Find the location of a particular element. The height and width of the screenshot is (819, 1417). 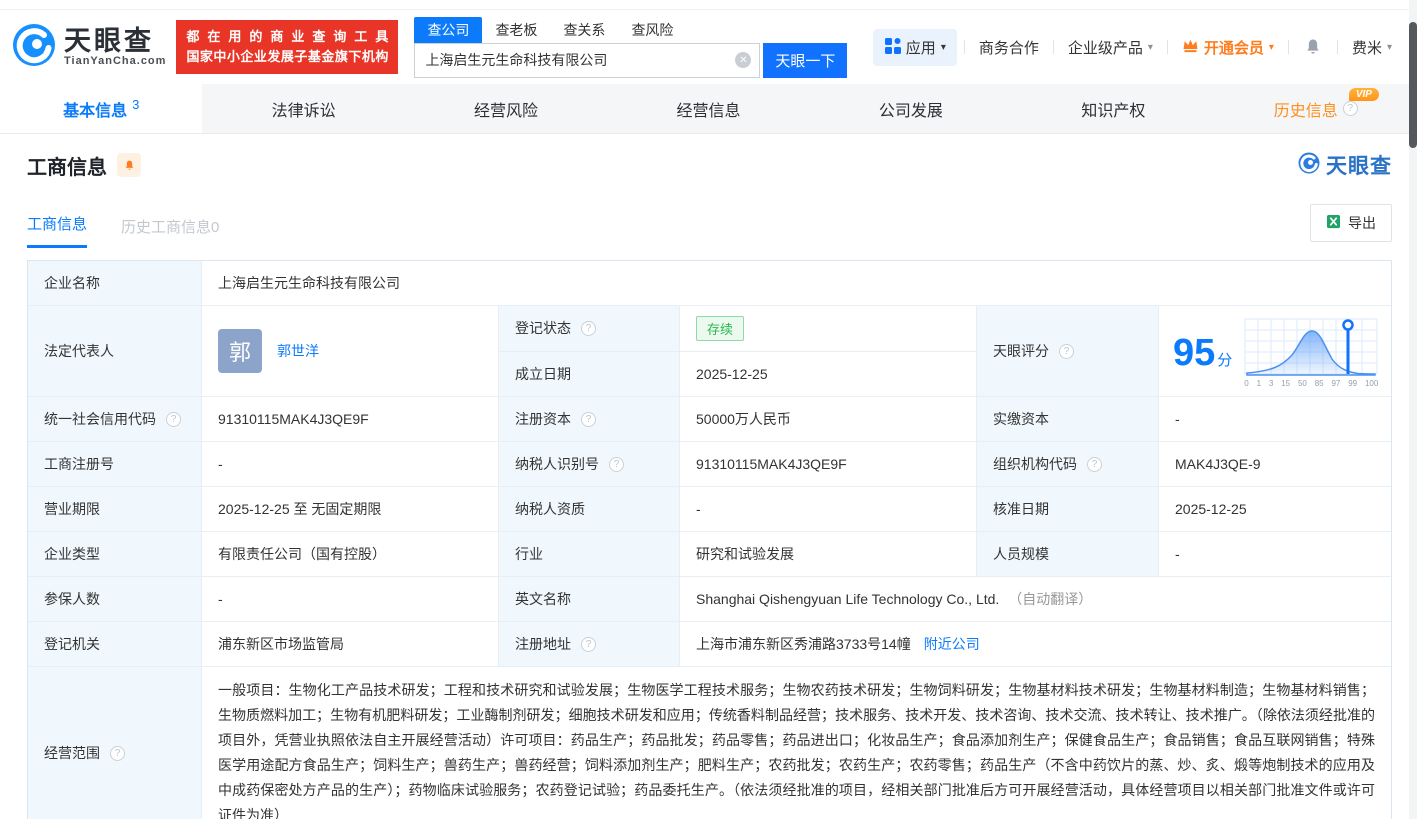

reg-status-label: 登记状态 ? is located at coordinates (589, 328).